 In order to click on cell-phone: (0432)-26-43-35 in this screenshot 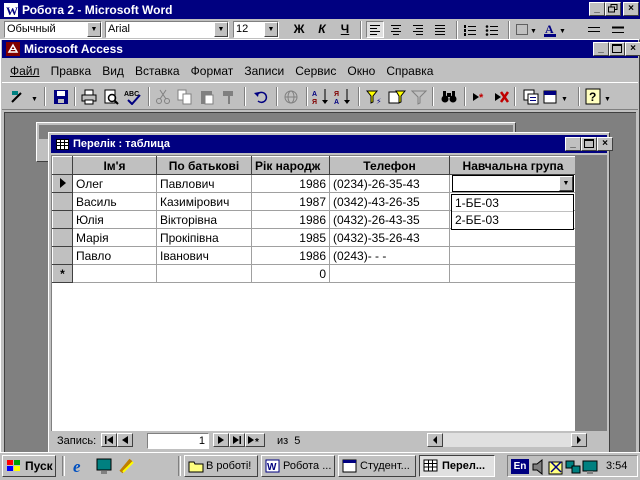, I will do `click(389, 219)`.